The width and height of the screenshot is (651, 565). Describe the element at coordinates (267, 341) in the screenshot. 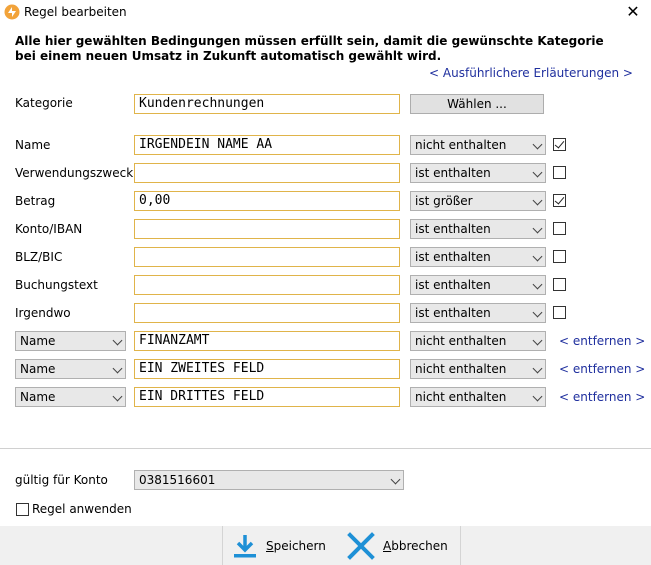

I see `extra-value-input: FINANZAMT` at that location.